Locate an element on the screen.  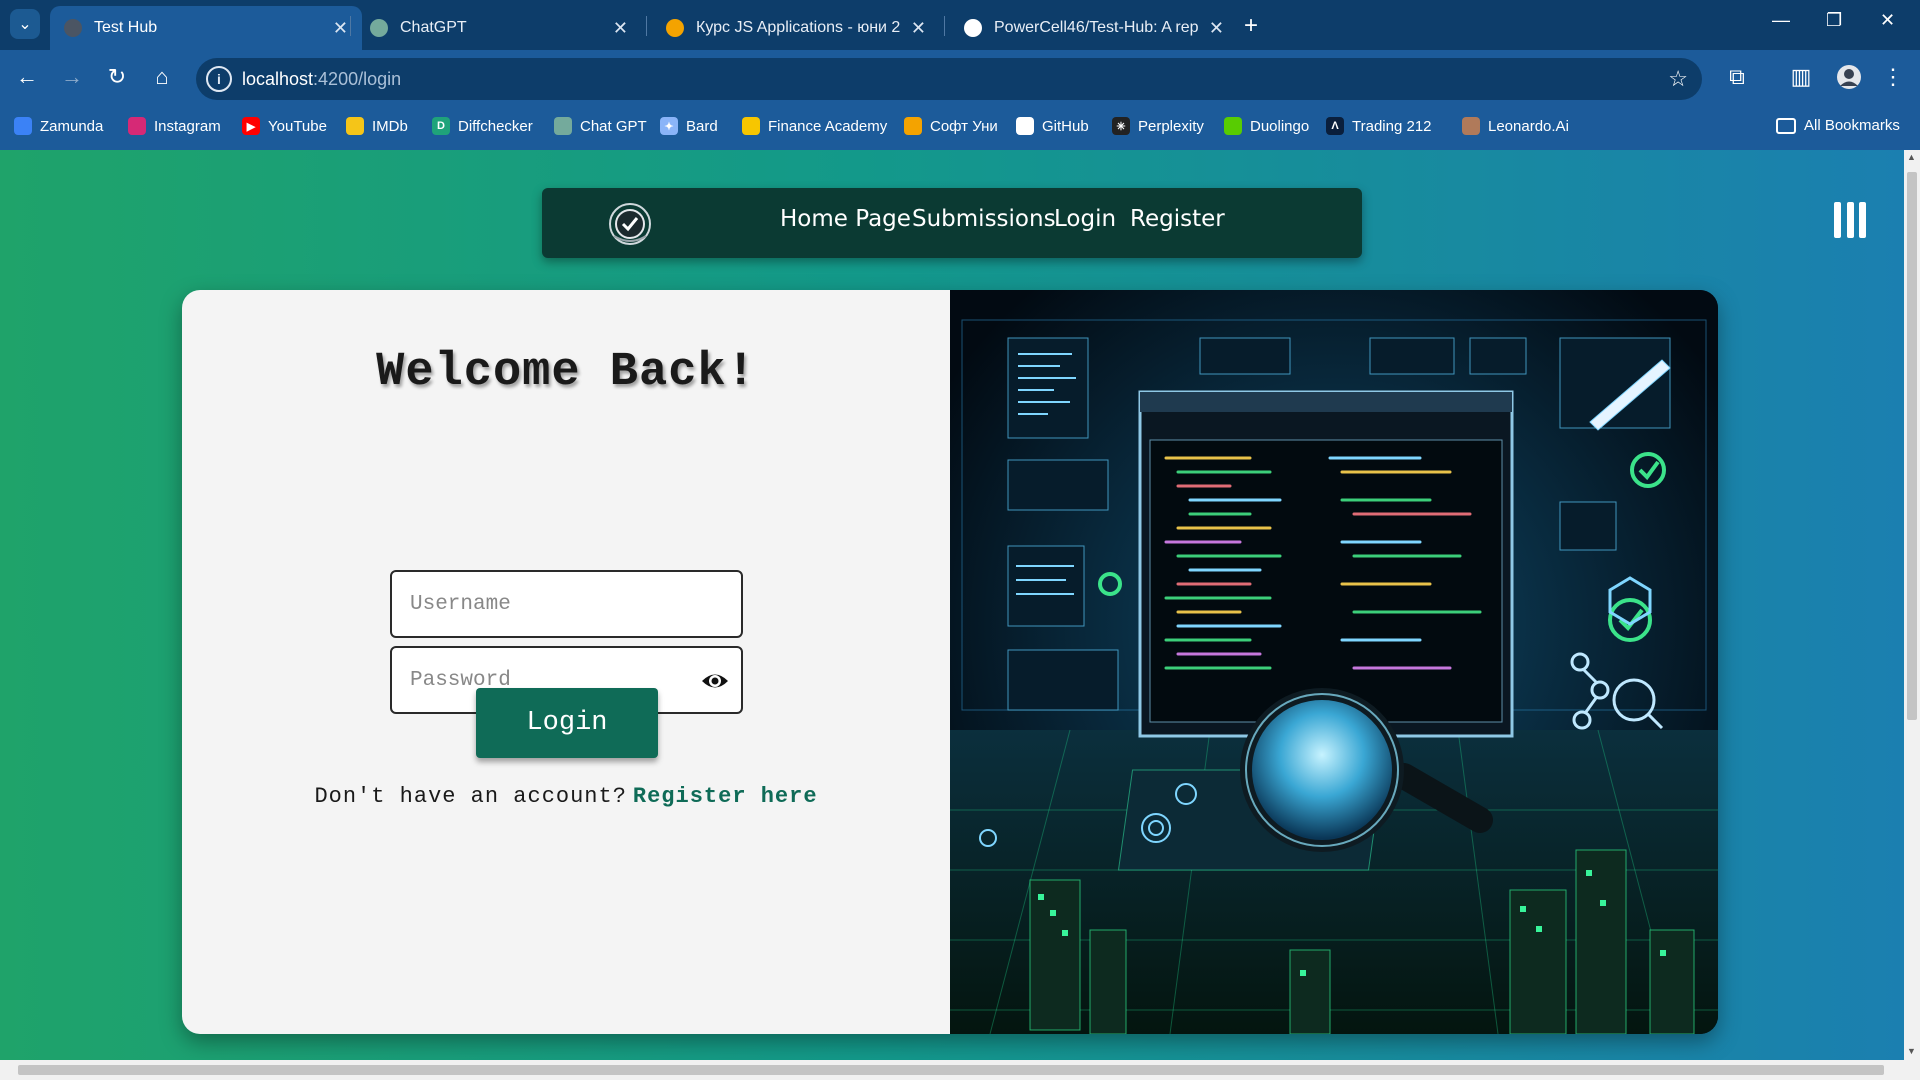
horizontal-scrollbar is located at coordinates (960, 1070).